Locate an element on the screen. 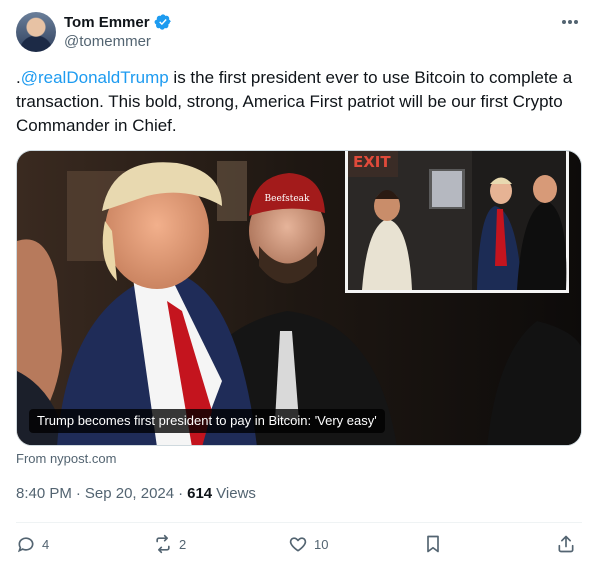 The image size is (598, 570). like-button: 10 is located at coordinates (308, 544).